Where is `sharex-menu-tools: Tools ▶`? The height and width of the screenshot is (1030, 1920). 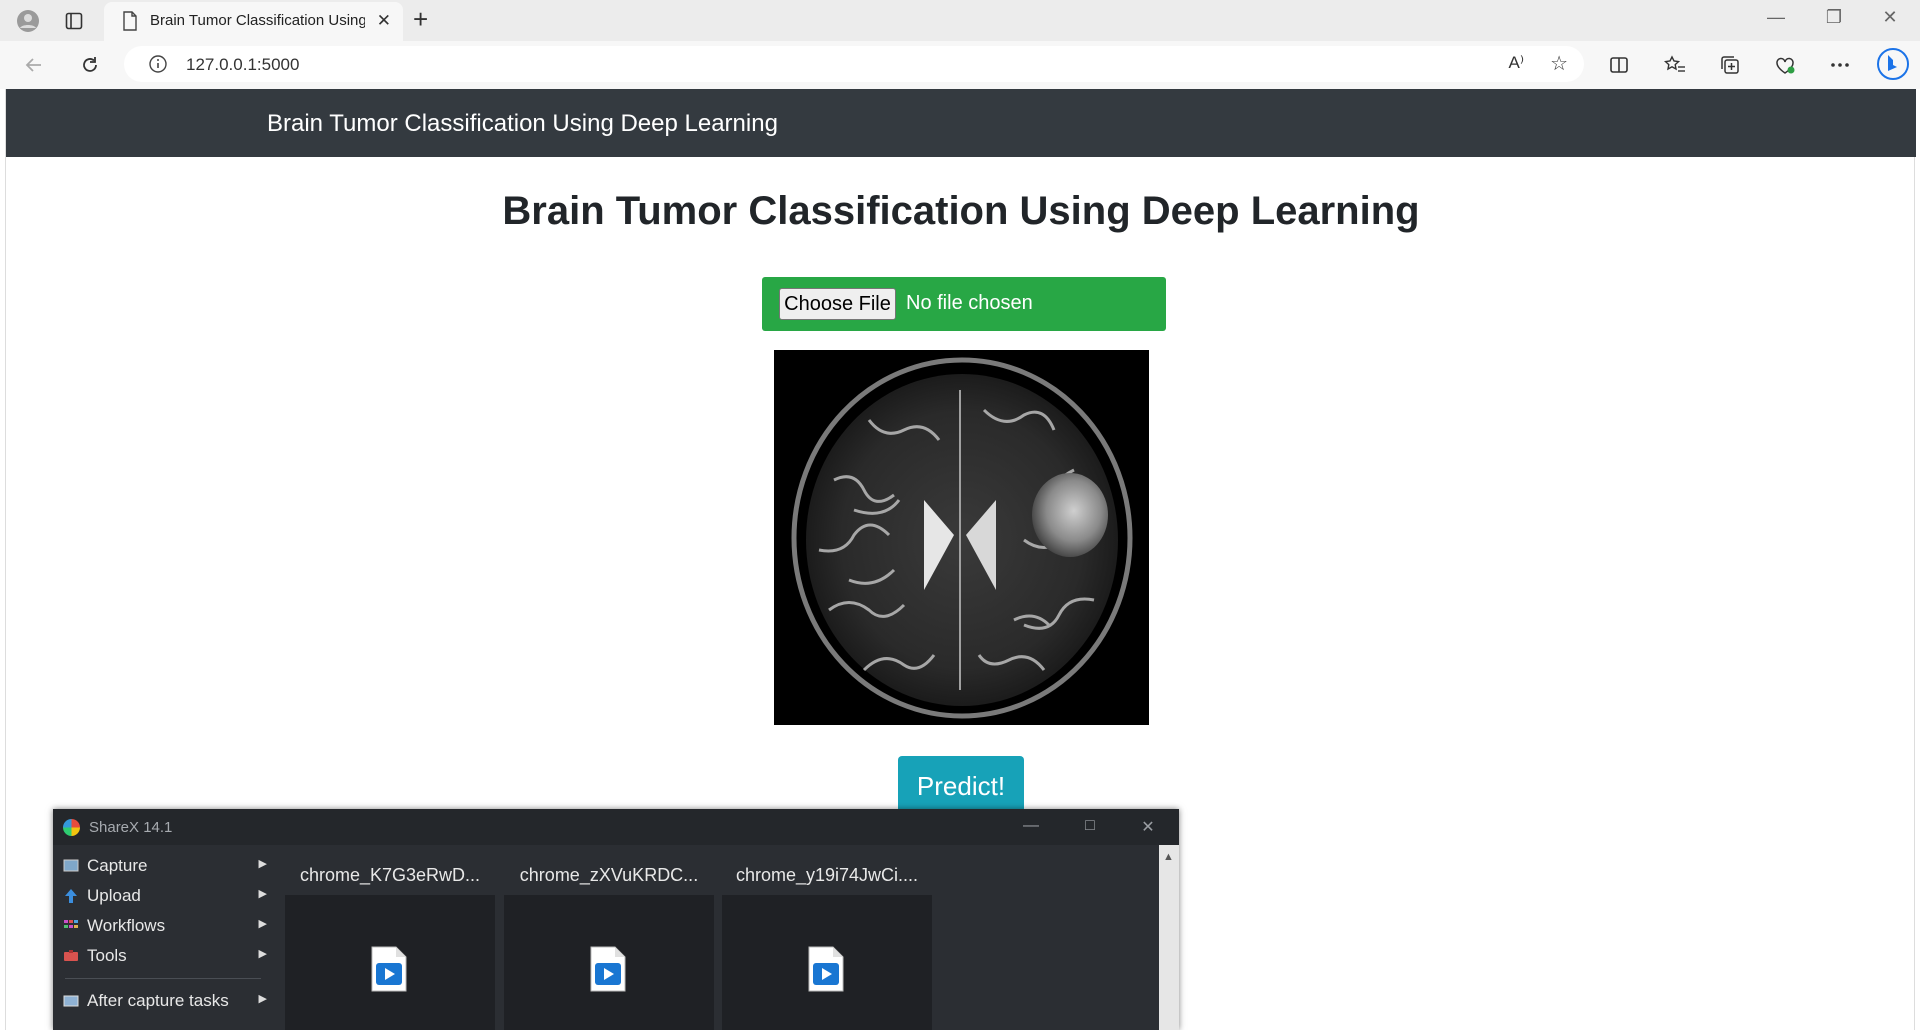
sharex-menu-tools: Tools ▶ is located at coordinates (166, 956).